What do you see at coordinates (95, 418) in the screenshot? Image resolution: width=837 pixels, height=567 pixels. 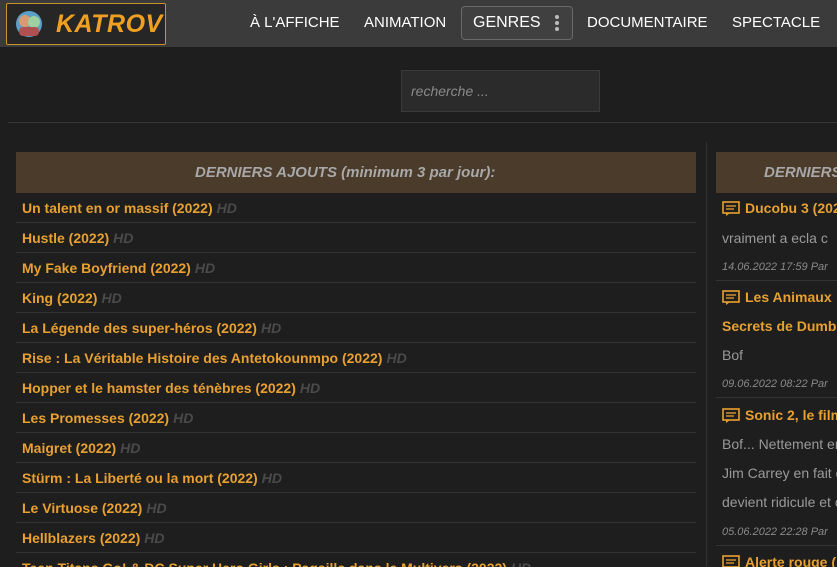 I see `movie-title-link: Les Promesses (2022)` at bounding box center [95, 418].